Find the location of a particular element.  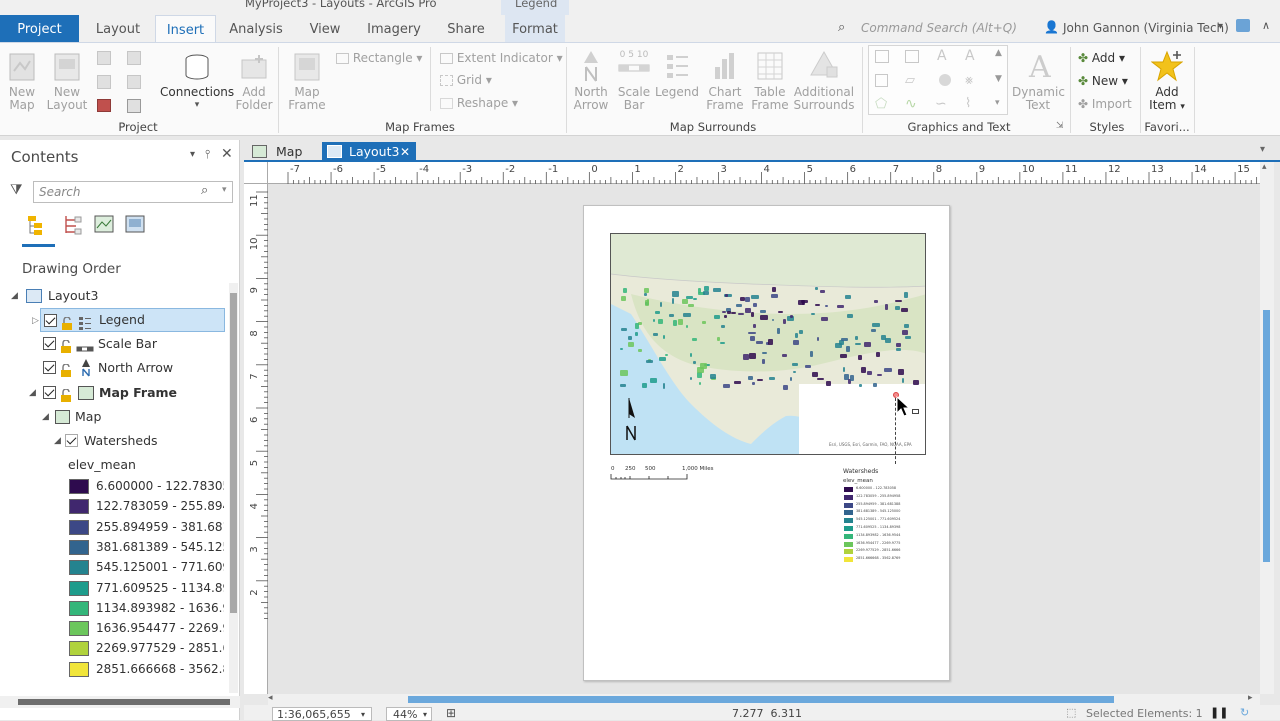

map-frame: Esri, USGS, Esri, Garmin, FAO, NOAA, EPA is located at coordinates (768, 344).